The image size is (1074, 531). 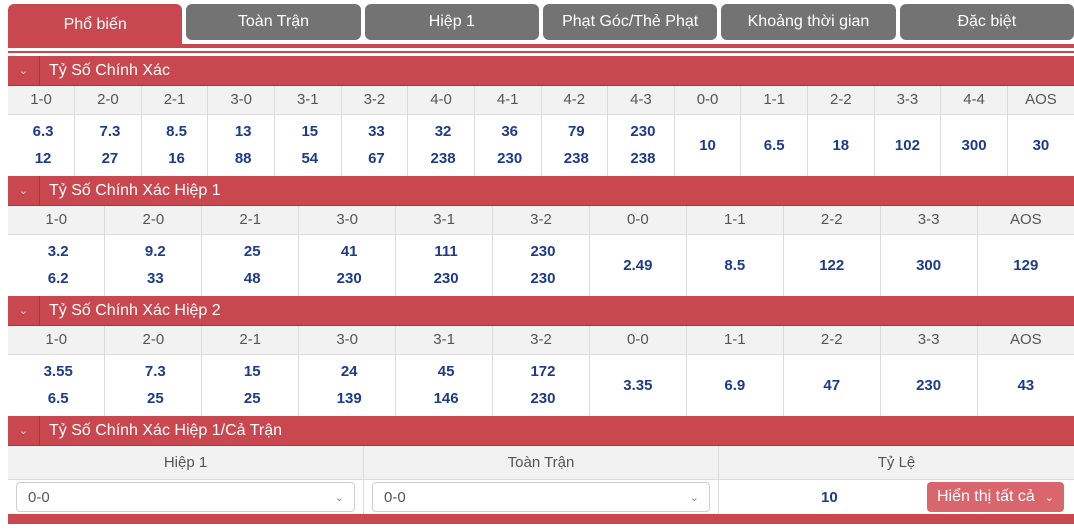 I want to click on odds-cell: 3.55 6.5, so click(x=56, y=385).